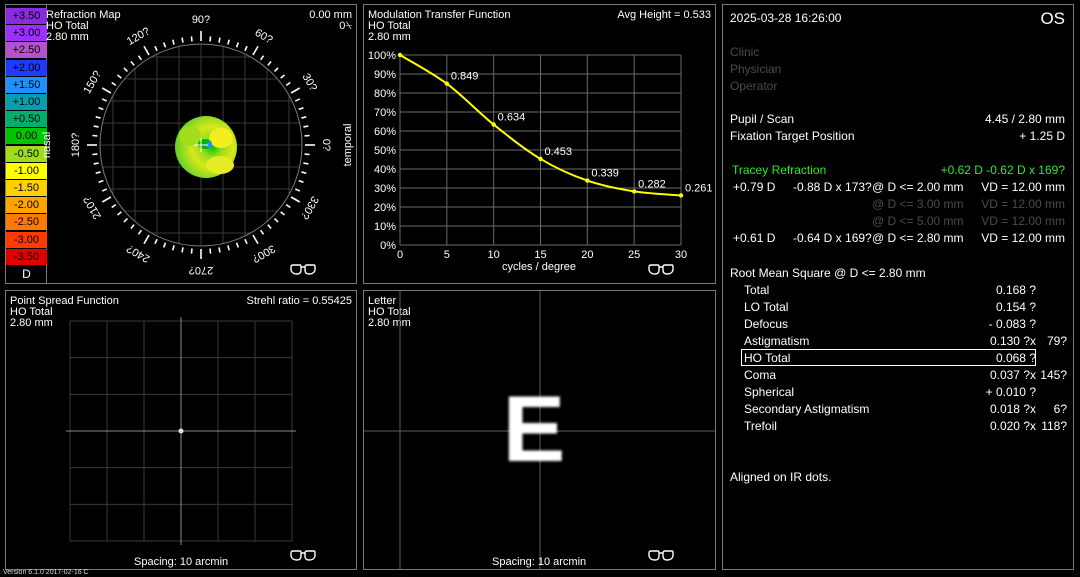 This screenshot has height=577, width=1080. Describe the element at coordinates (385, 132) in the screenshot. I see `y-tick-label: 60%` at that location.